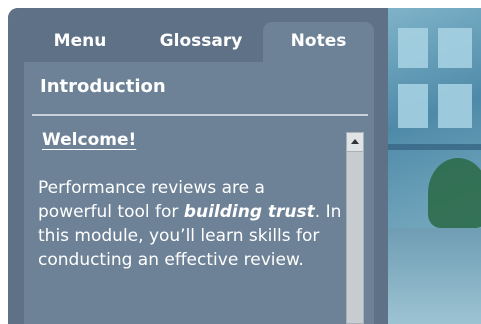  I want to click on section-title: Introduction, so click(103, 86).